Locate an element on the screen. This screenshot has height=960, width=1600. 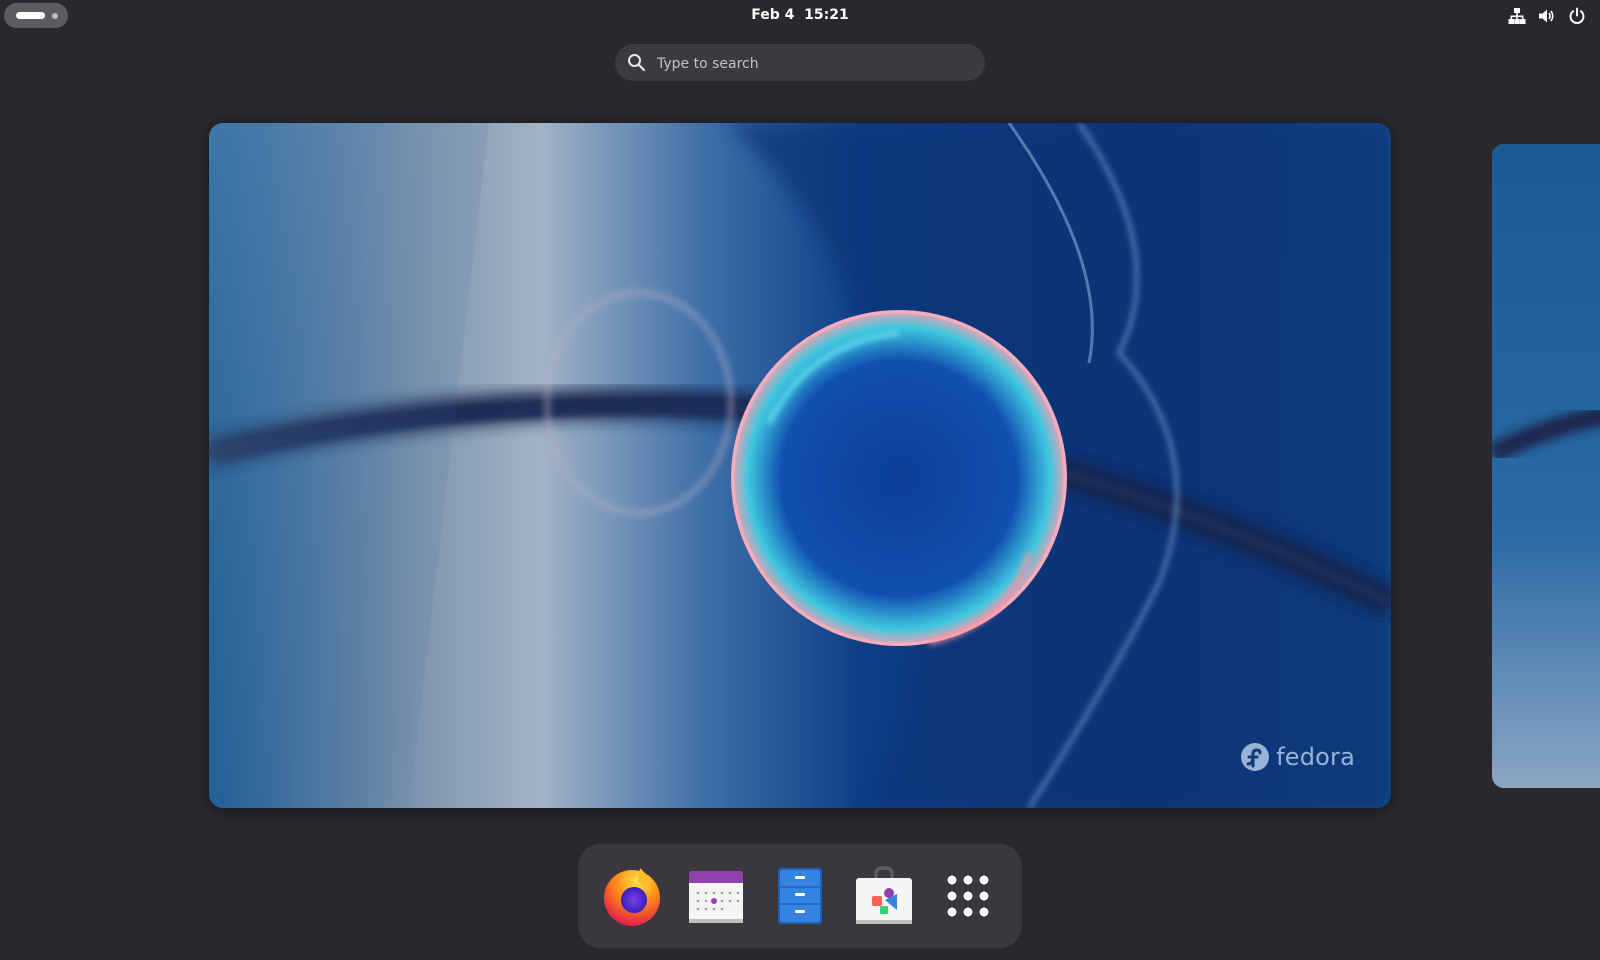
power-icon is located at coordinates (1577, 16).